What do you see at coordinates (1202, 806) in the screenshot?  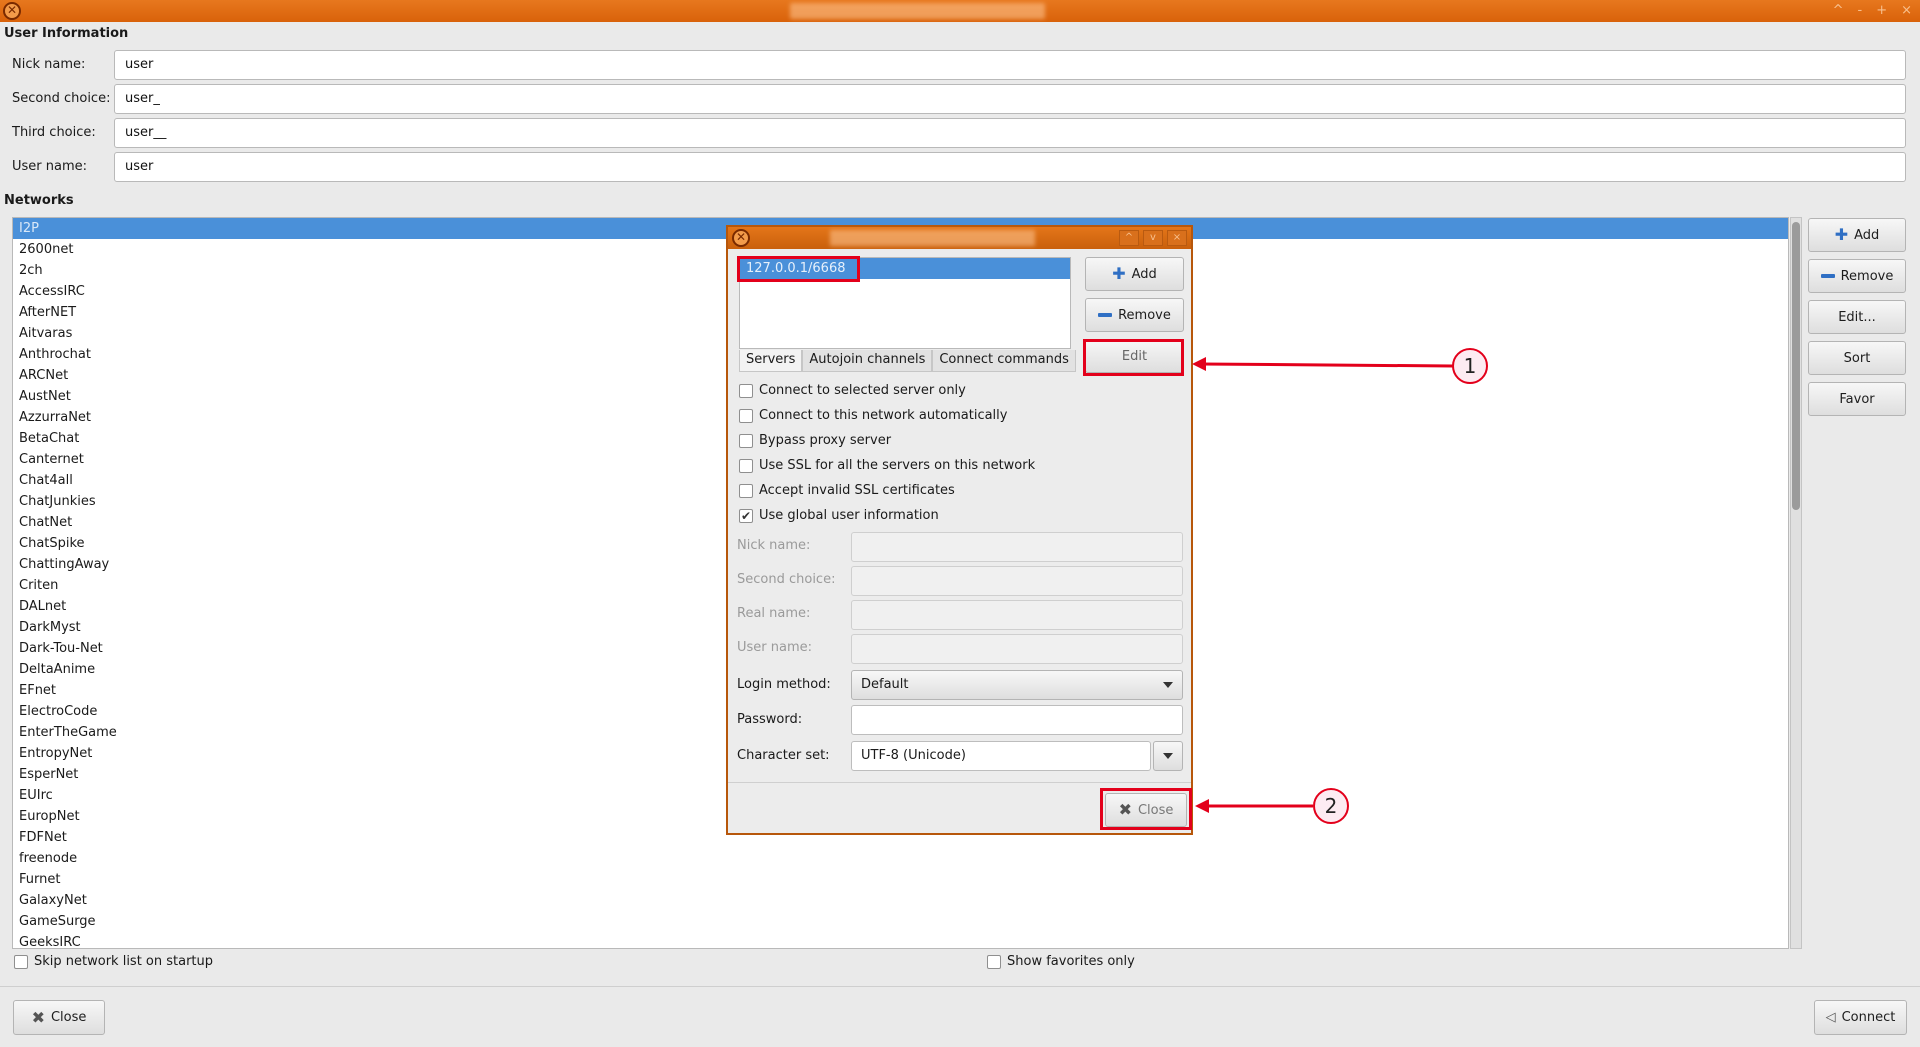 I see `arrow-2-head` at bounding box center [1202, 806].